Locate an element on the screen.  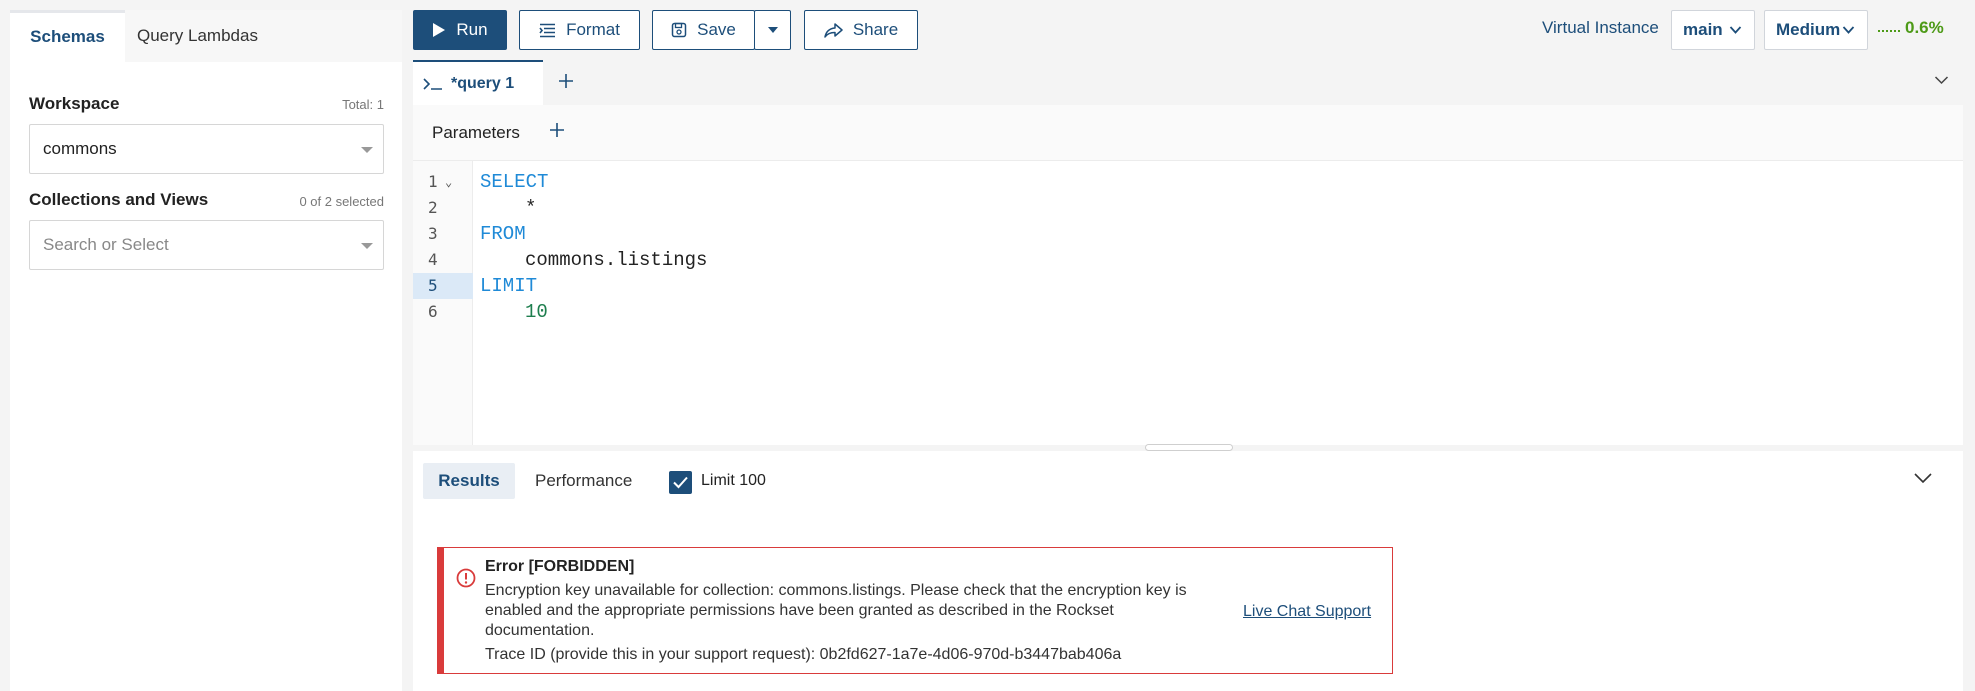
terminal-icon is located at coordinates (432, 83).